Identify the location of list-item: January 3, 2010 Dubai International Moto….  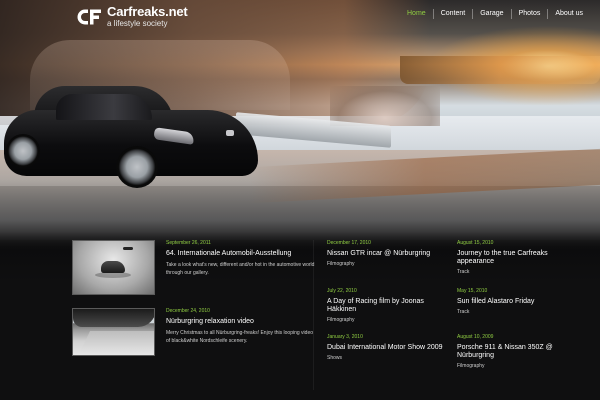
(387, 348).